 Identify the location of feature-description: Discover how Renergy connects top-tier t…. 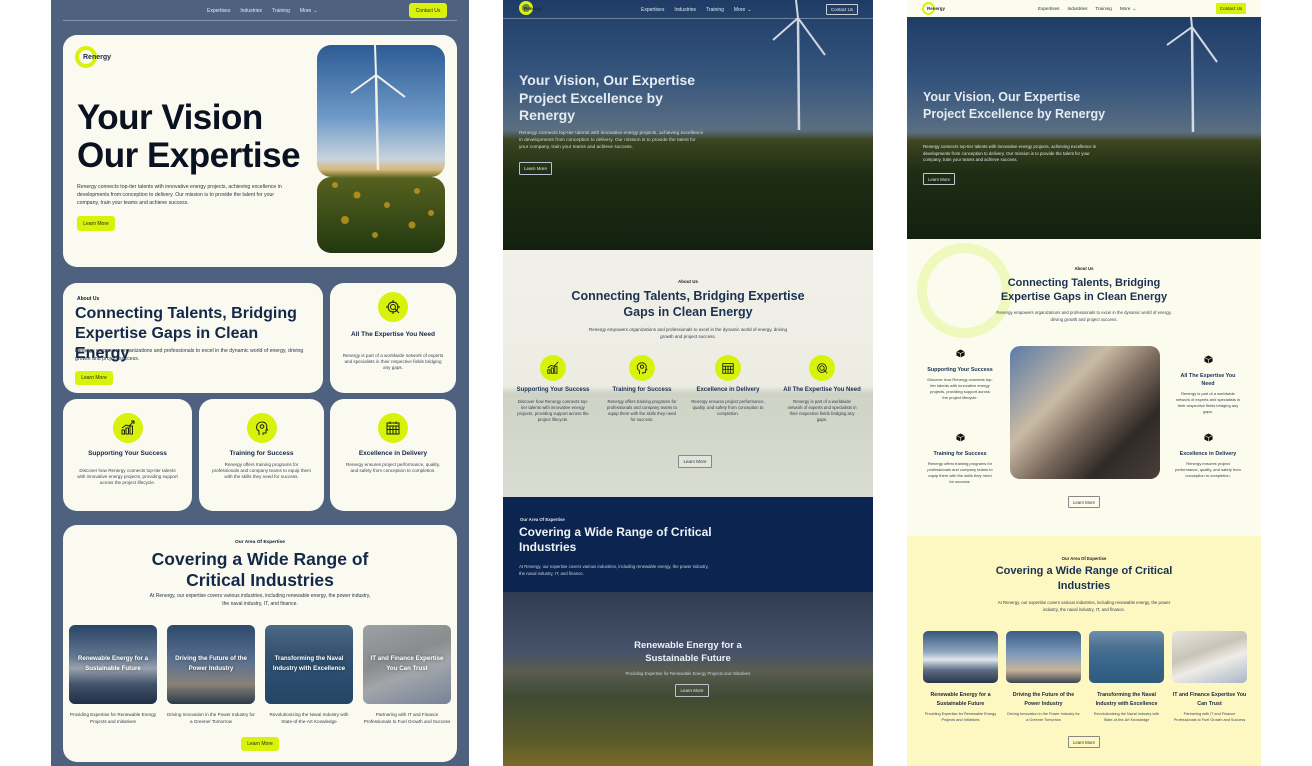
(960, 388).